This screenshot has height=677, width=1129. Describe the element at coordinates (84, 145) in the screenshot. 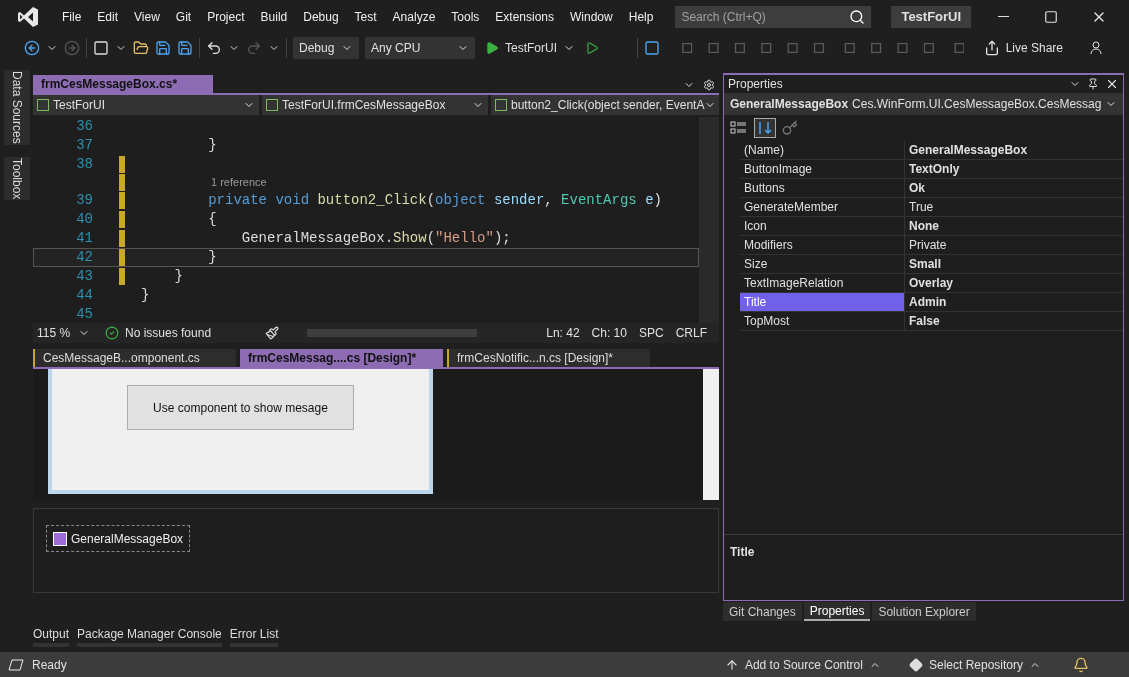

I see `line-number: 37` at that location.